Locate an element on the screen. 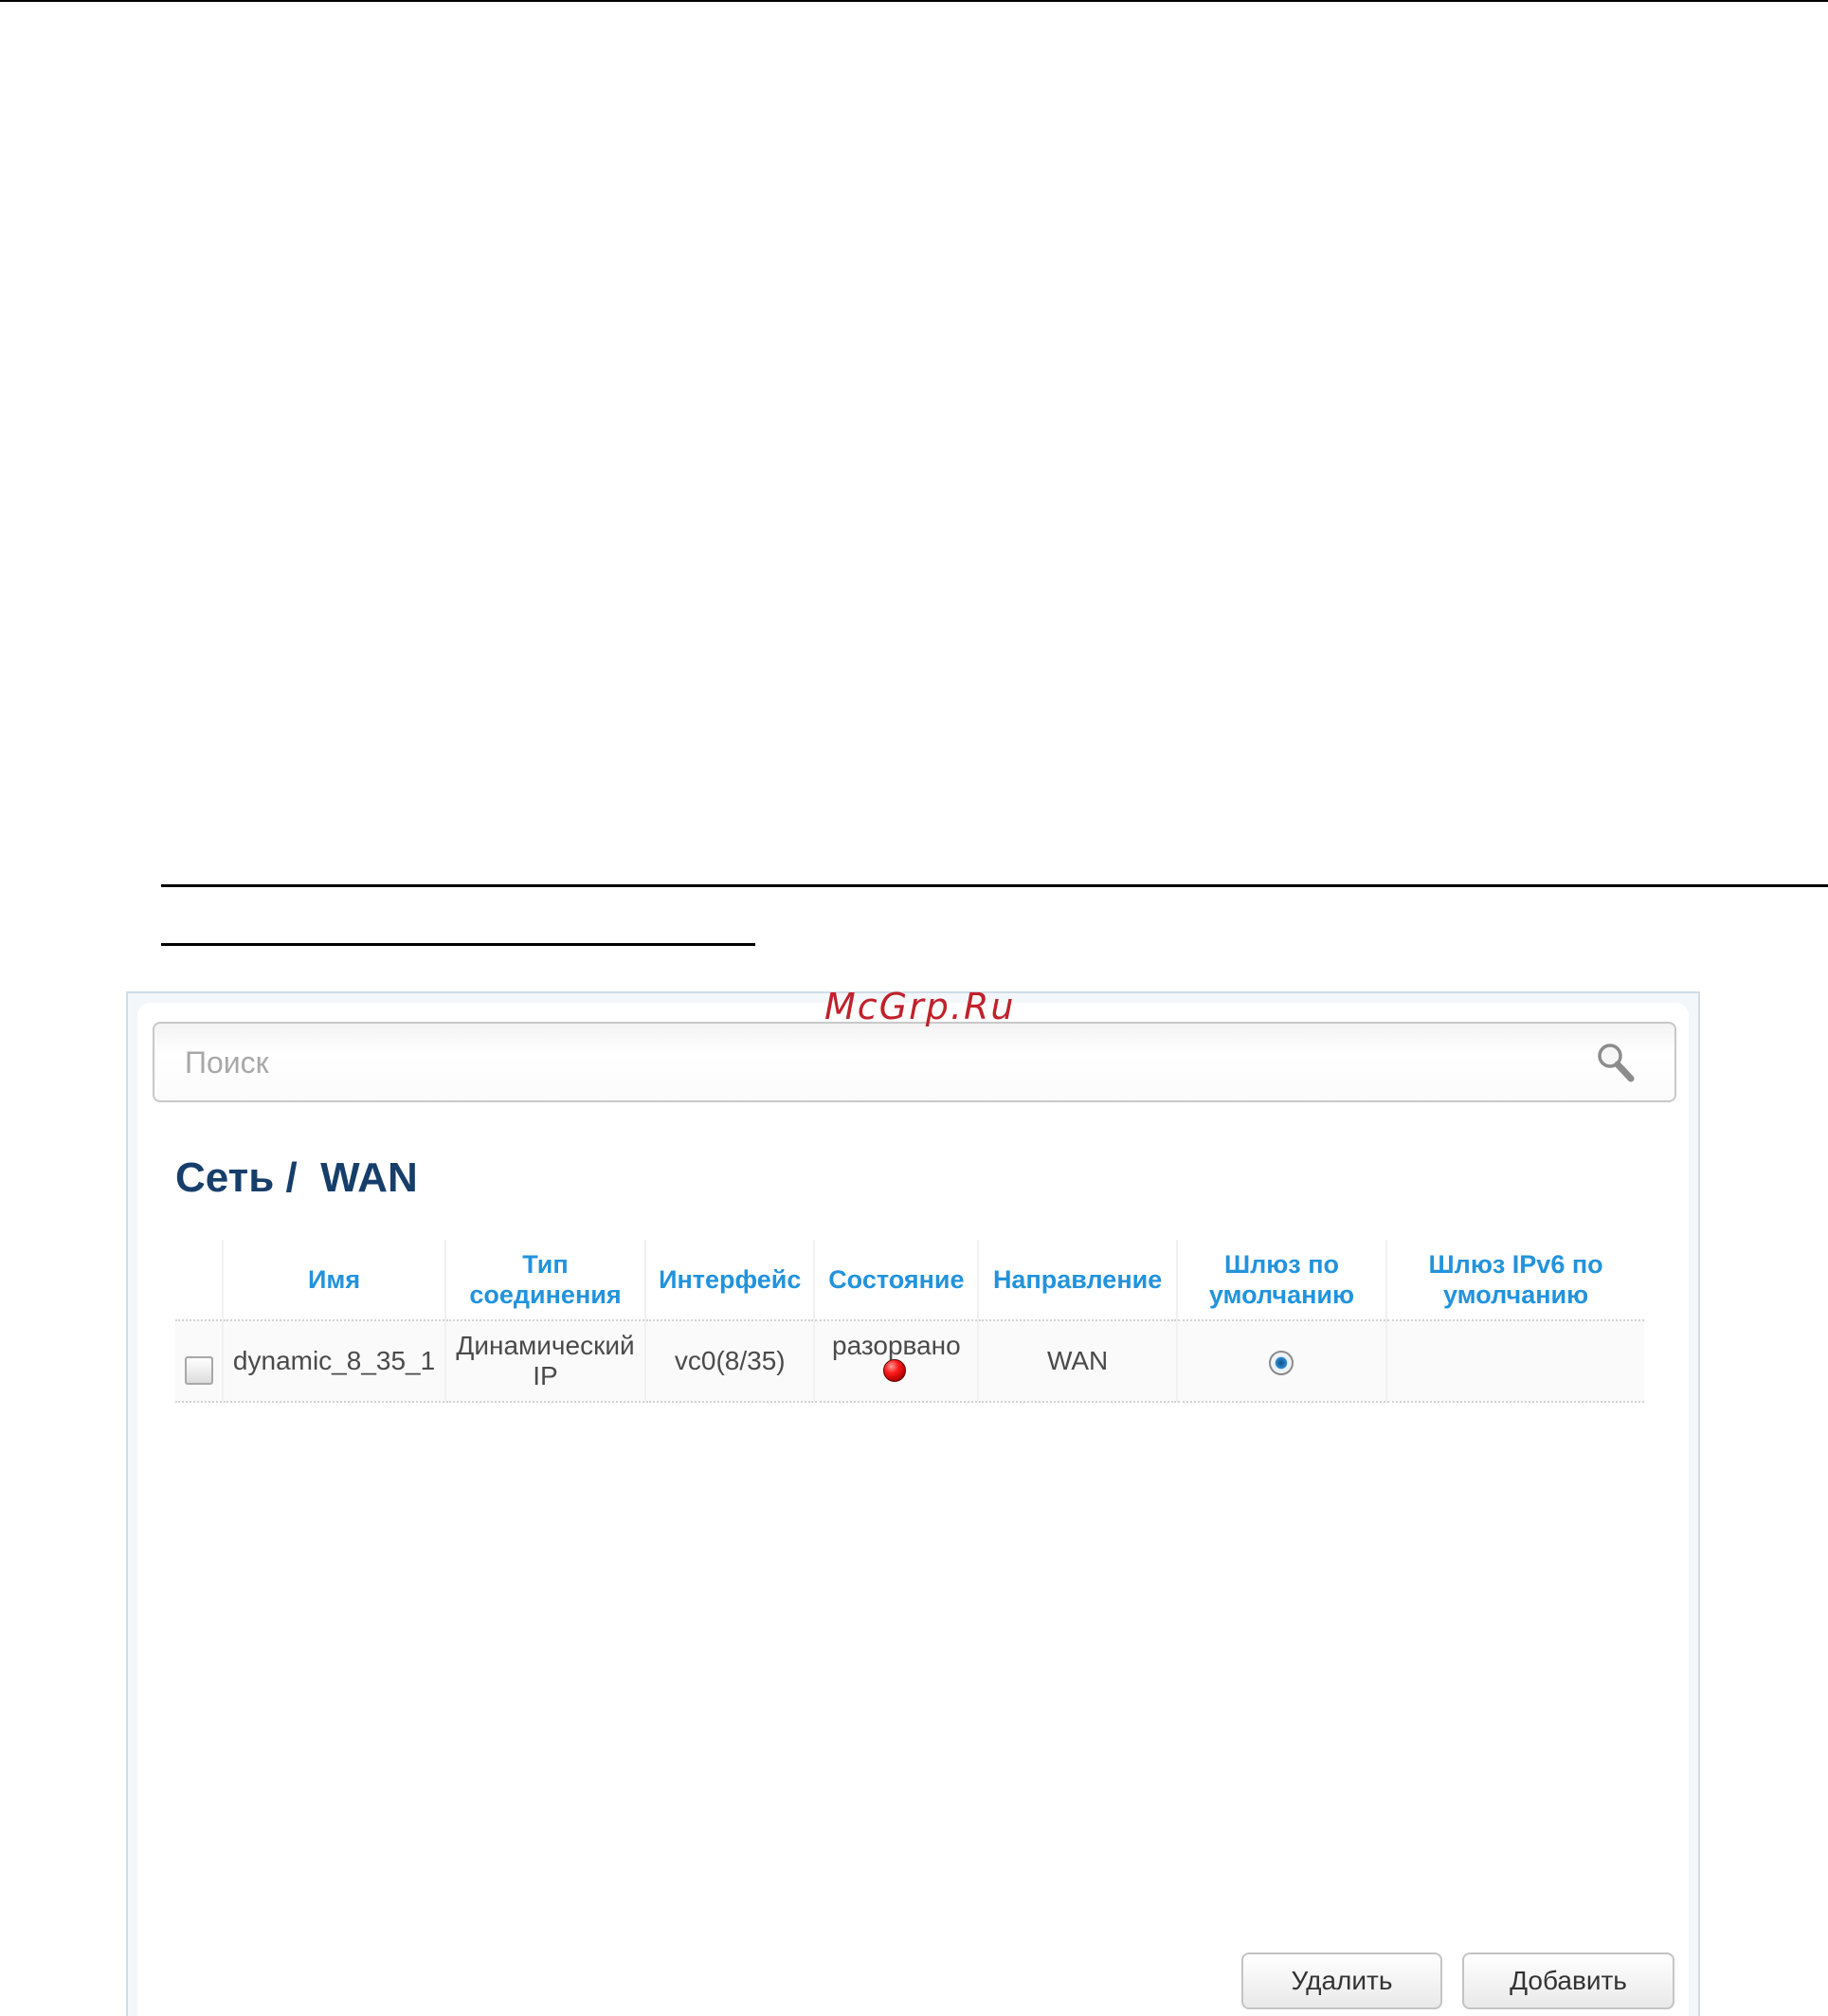  cell-direction: WAN is located at coordinates (1077, 1361).